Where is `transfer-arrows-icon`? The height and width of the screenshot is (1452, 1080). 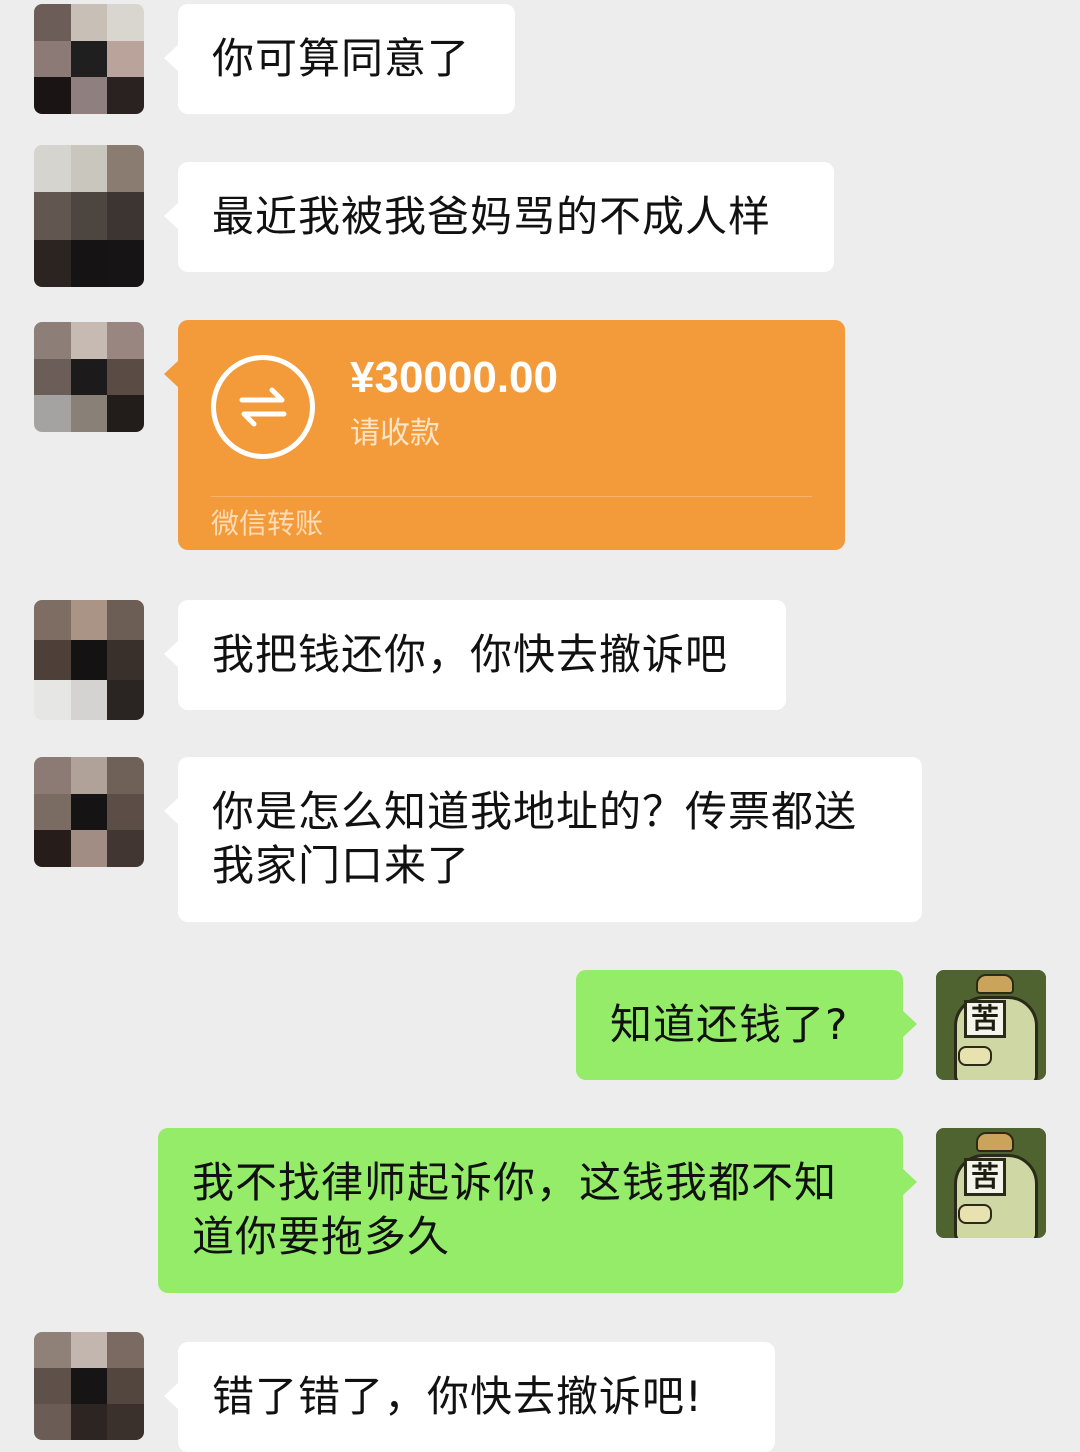
transfer-arrows-icon is located at coordinates (263, 407).